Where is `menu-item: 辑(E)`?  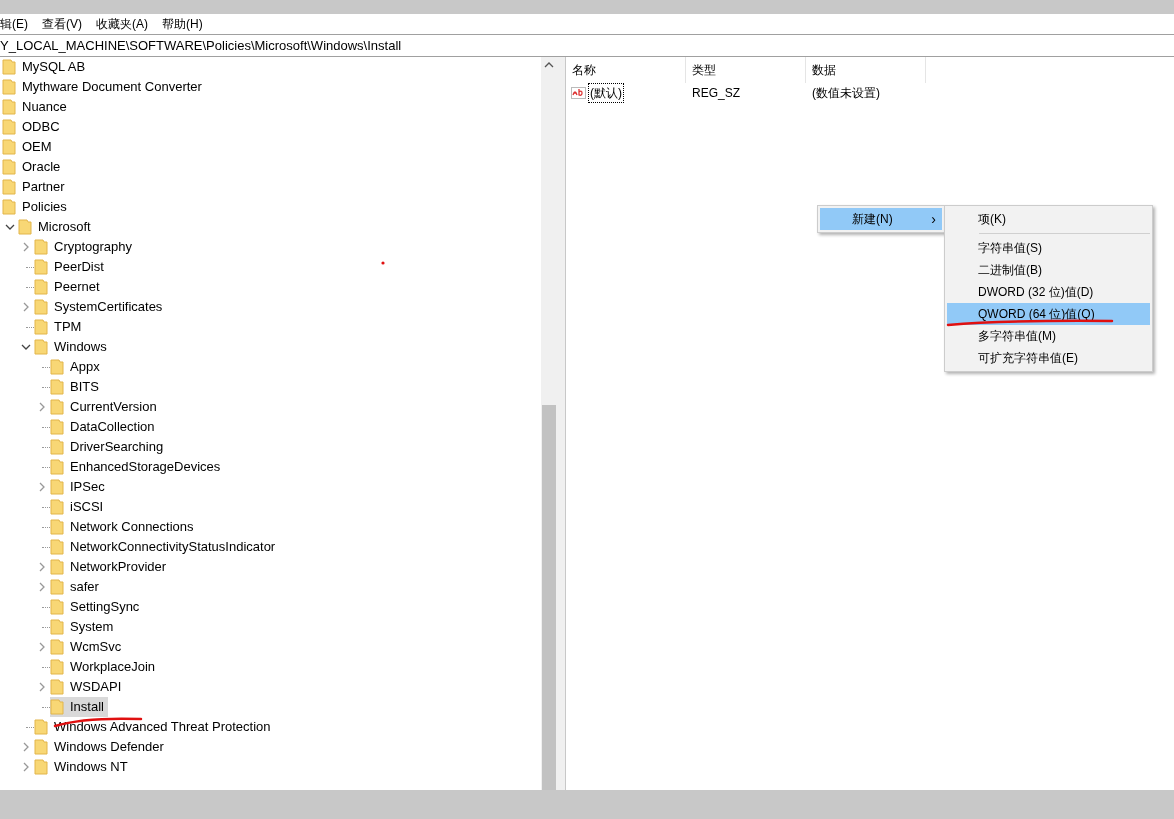
menu-item: 辑(E) is located at coordinates (14, 24).